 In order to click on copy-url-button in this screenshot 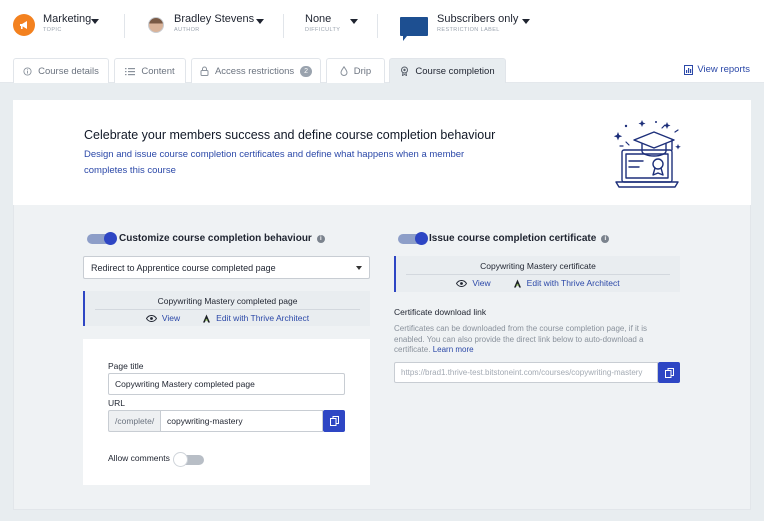, I will do `click(334, 421)`.